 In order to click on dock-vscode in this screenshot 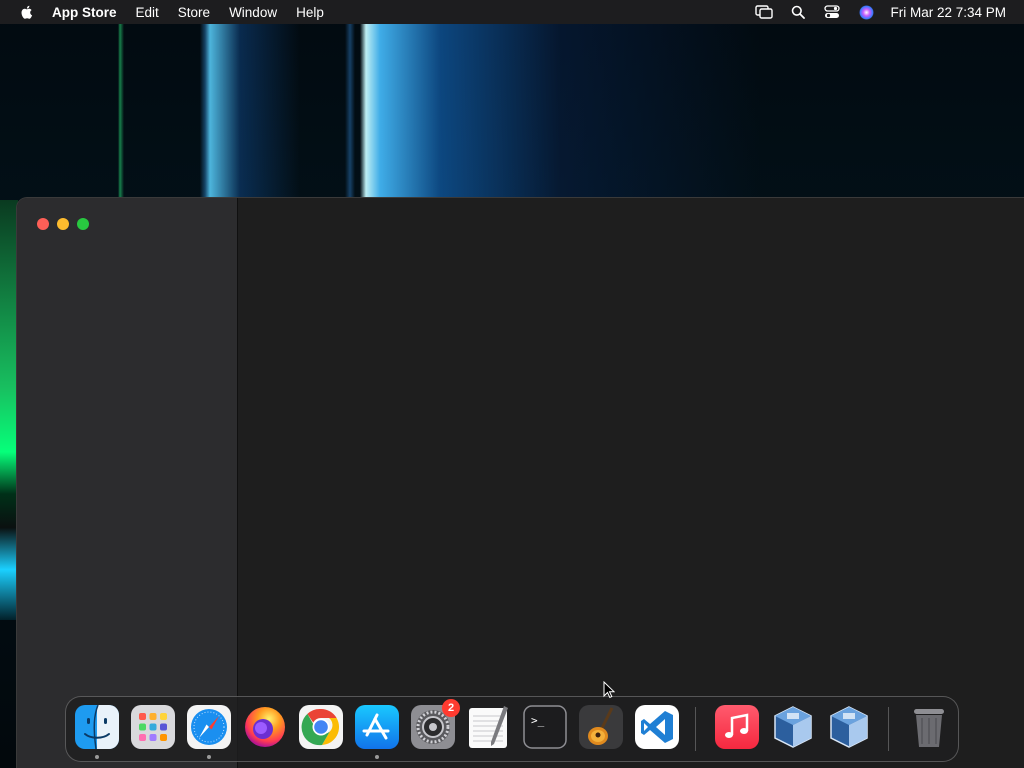, I will do `click(657, 727)`.